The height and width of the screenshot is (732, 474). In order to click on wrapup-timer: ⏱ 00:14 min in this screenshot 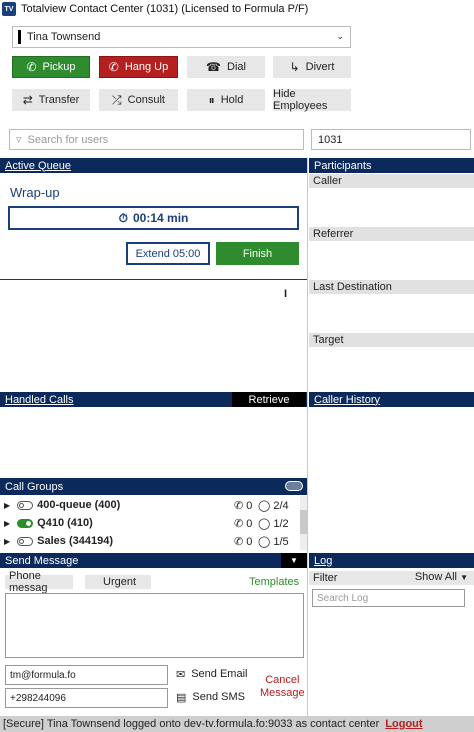, I will do `click(153, 218)`.